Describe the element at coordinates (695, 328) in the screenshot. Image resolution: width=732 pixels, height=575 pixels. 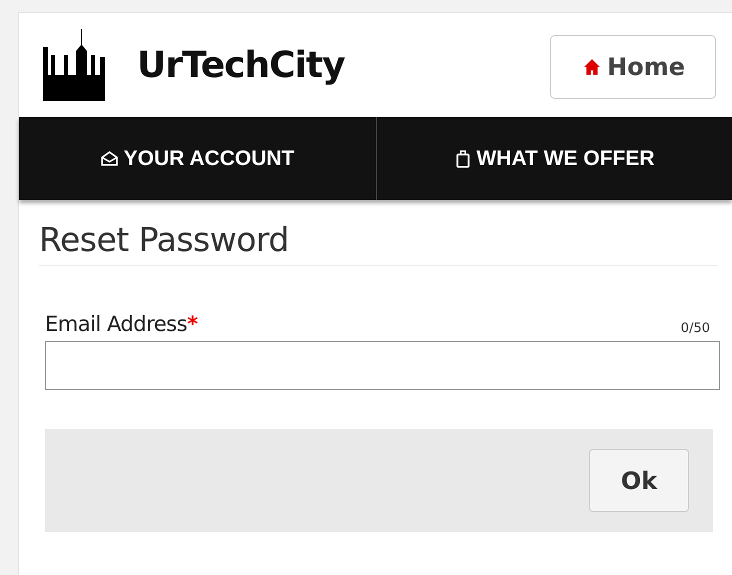
I see `character-counter: 0/50` at that location.